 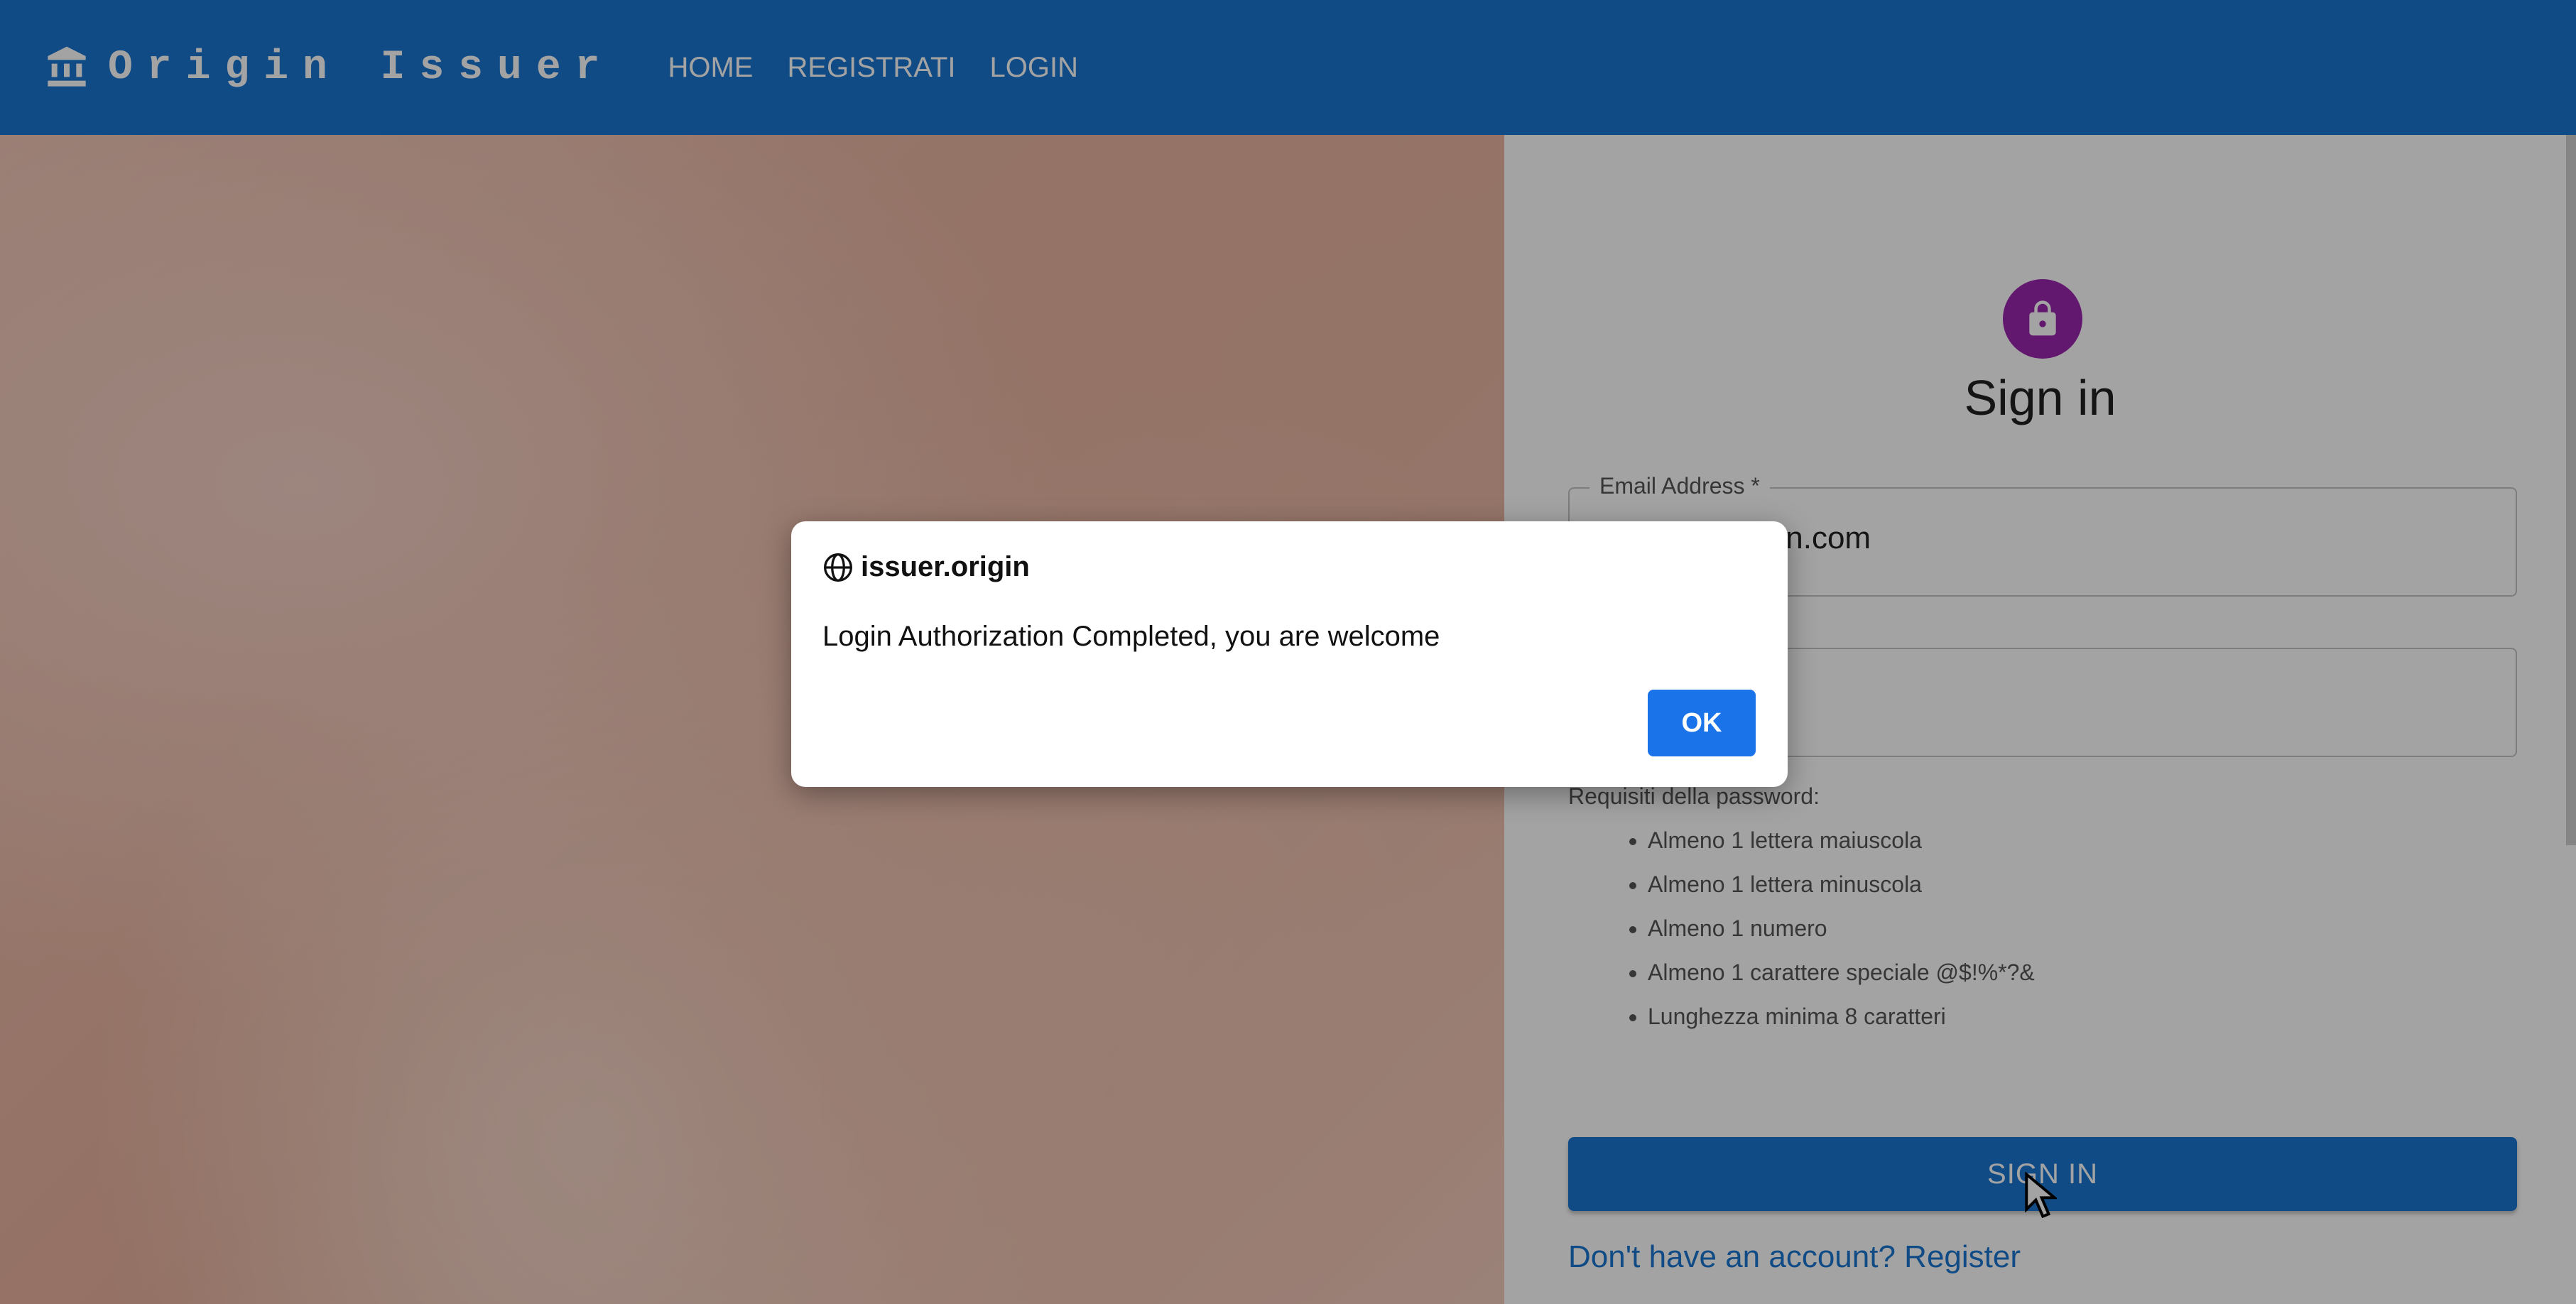 What do you see at coordinates (1702, 723) in the screenshot?
I see `ok-button: OK` at bounding box center [1702, 723].